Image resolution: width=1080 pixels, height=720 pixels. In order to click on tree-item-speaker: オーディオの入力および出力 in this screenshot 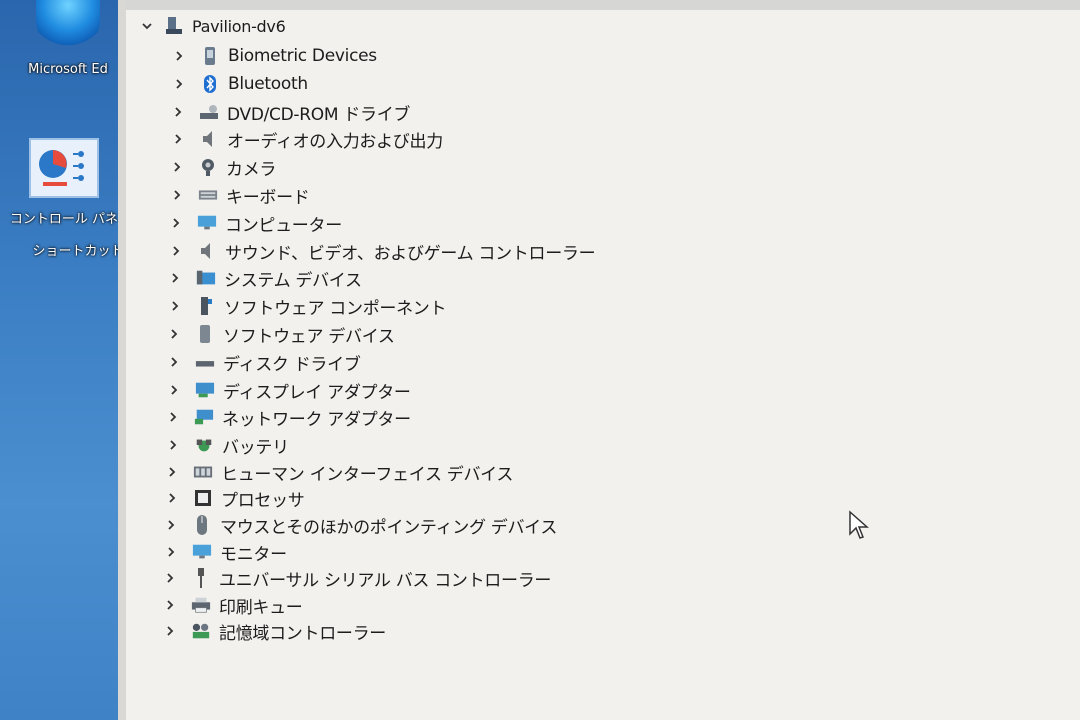, I will do `click(307, 139)`.